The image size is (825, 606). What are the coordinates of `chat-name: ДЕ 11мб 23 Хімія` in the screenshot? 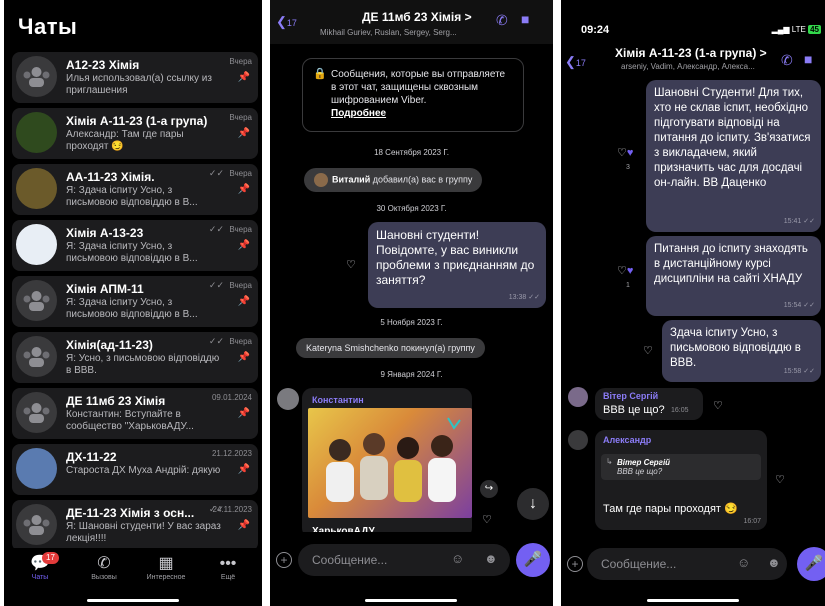 It's located at (116, 401).